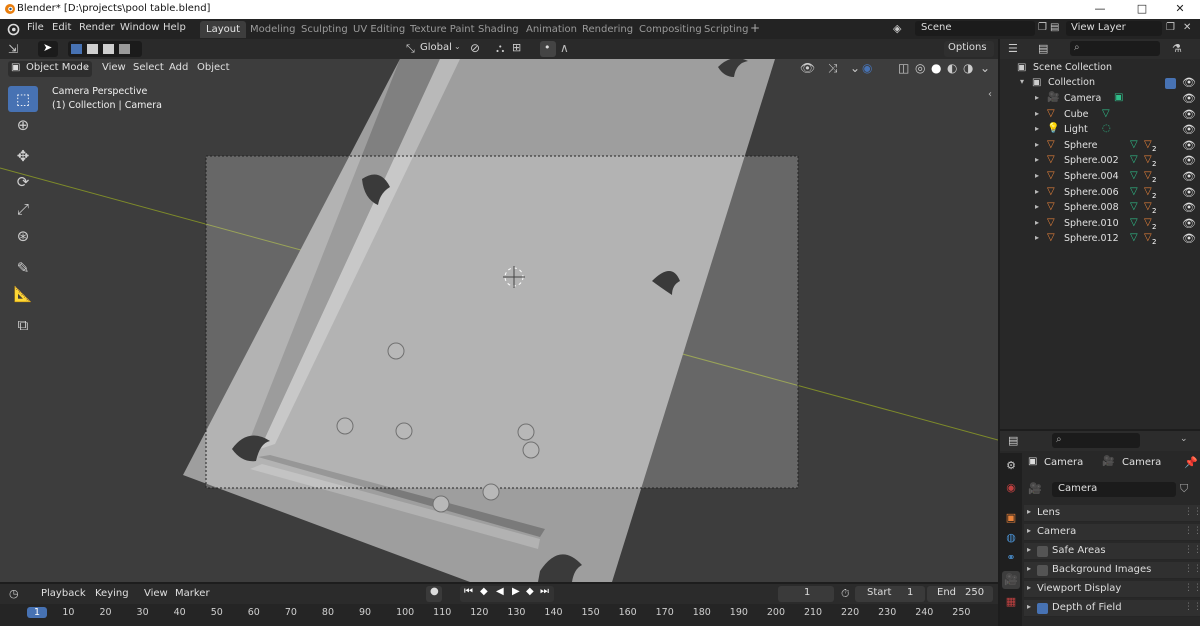 The width and height of the screenshot is (1200, 626). What do you see at coordinates (1096, 440) in the screenshot?
I see `properties-search-input: ⌕` at bounding box center [1096, 440].